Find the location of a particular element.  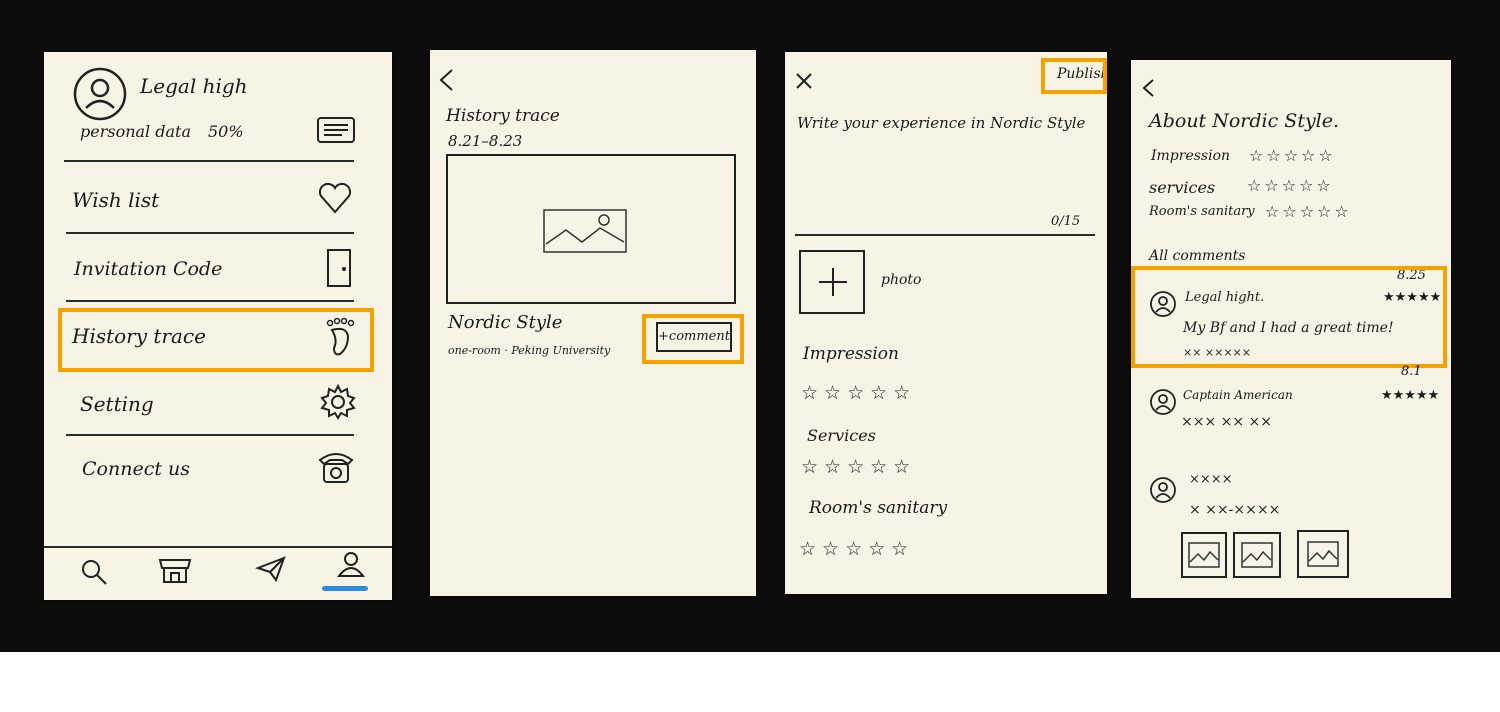

comment-stars: ★★★★★ is located at coordinates (1410, 395).